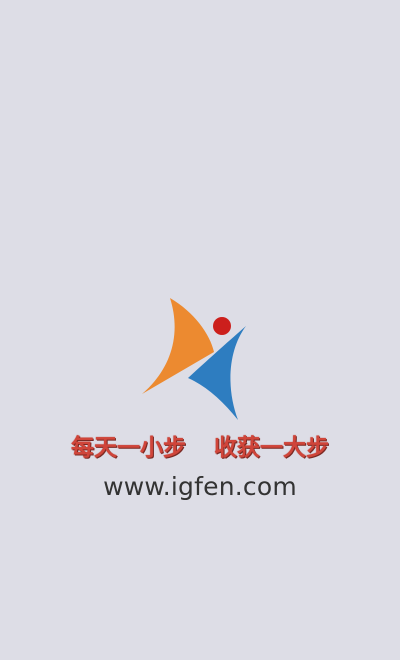  What do you see at coordinates (194, 359) in the screenshot?
I see `igfen-logo-icon` at bounding box center [194, 359].